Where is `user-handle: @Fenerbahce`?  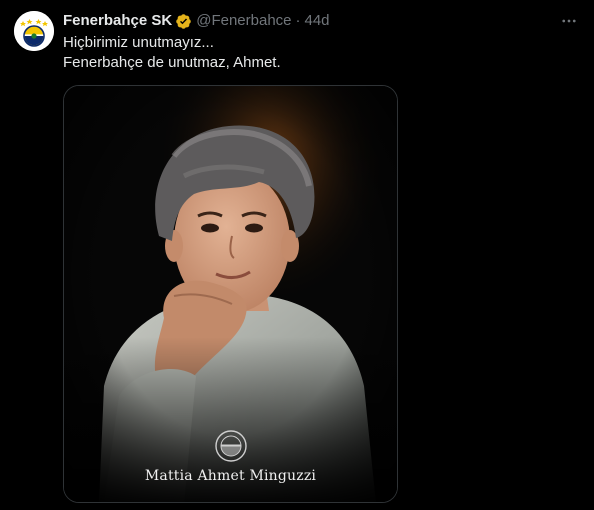 user-handle: @Fenerbahce is located at coordinates (243, 21).